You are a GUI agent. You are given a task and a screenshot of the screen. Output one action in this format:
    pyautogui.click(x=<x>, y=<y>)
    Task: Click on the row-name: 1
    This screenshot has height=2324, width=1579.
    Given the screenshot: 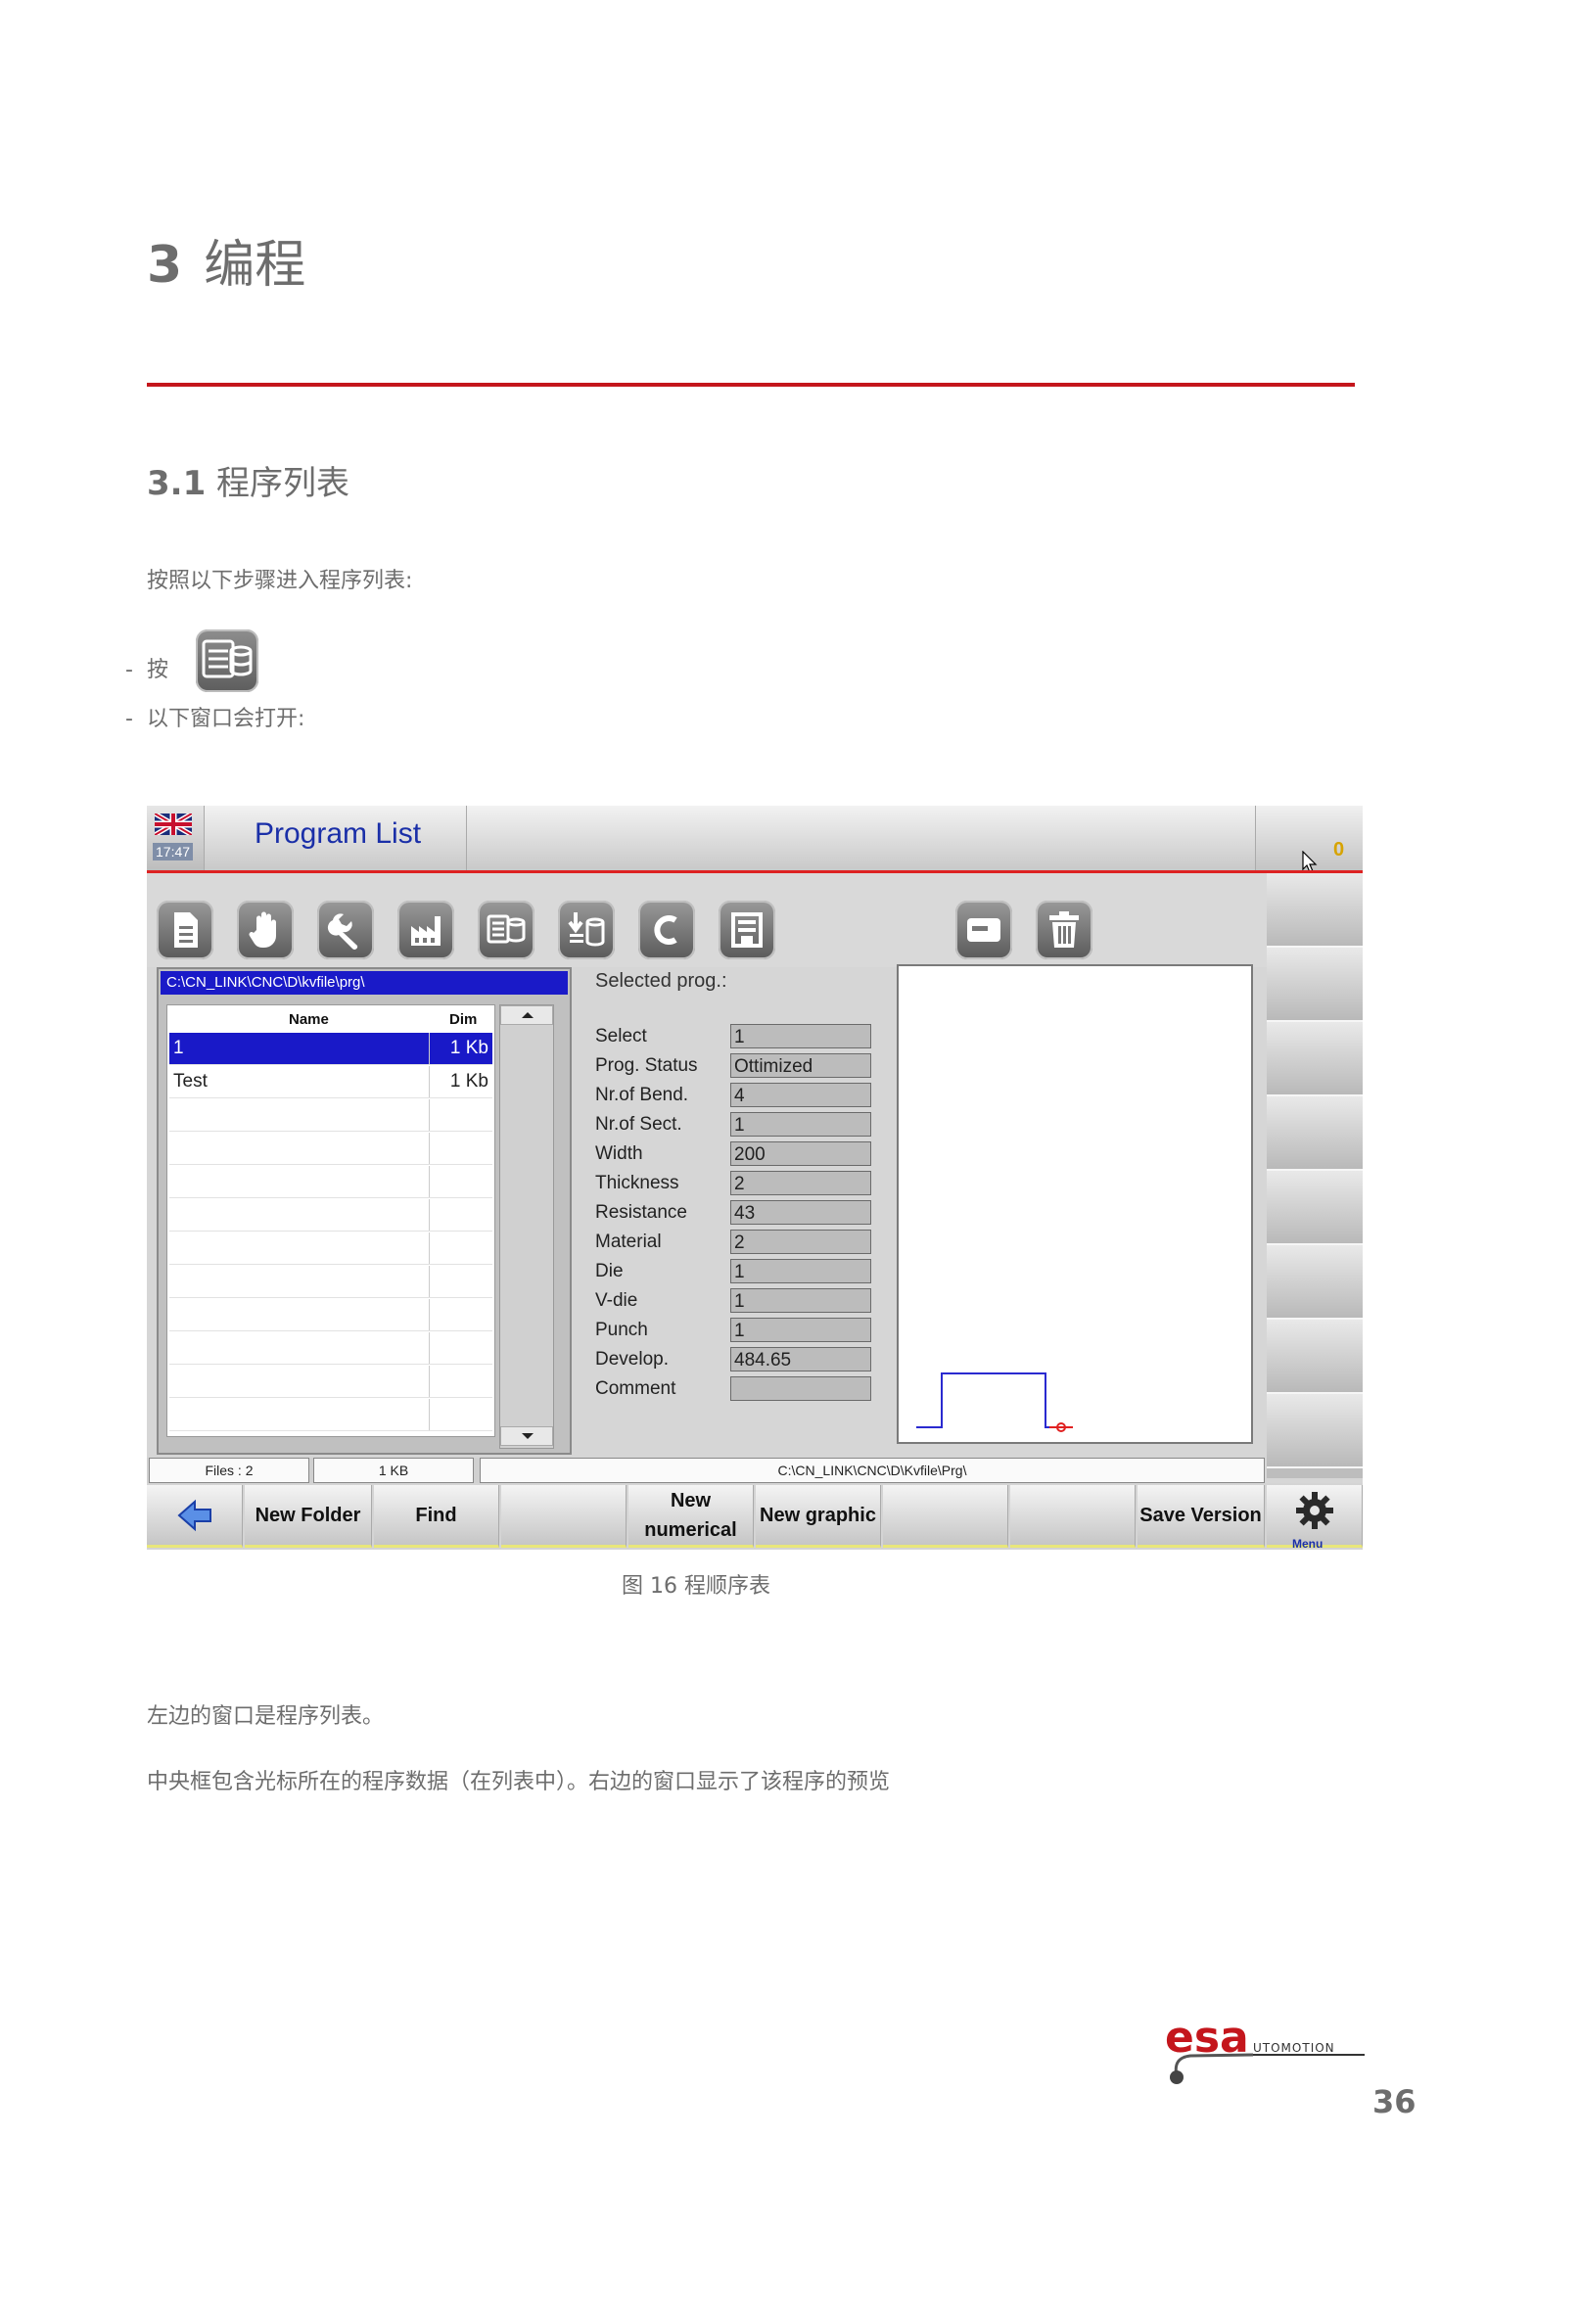 What is the action you would take?
    pyautogui.click(x=299, y=1048)
    